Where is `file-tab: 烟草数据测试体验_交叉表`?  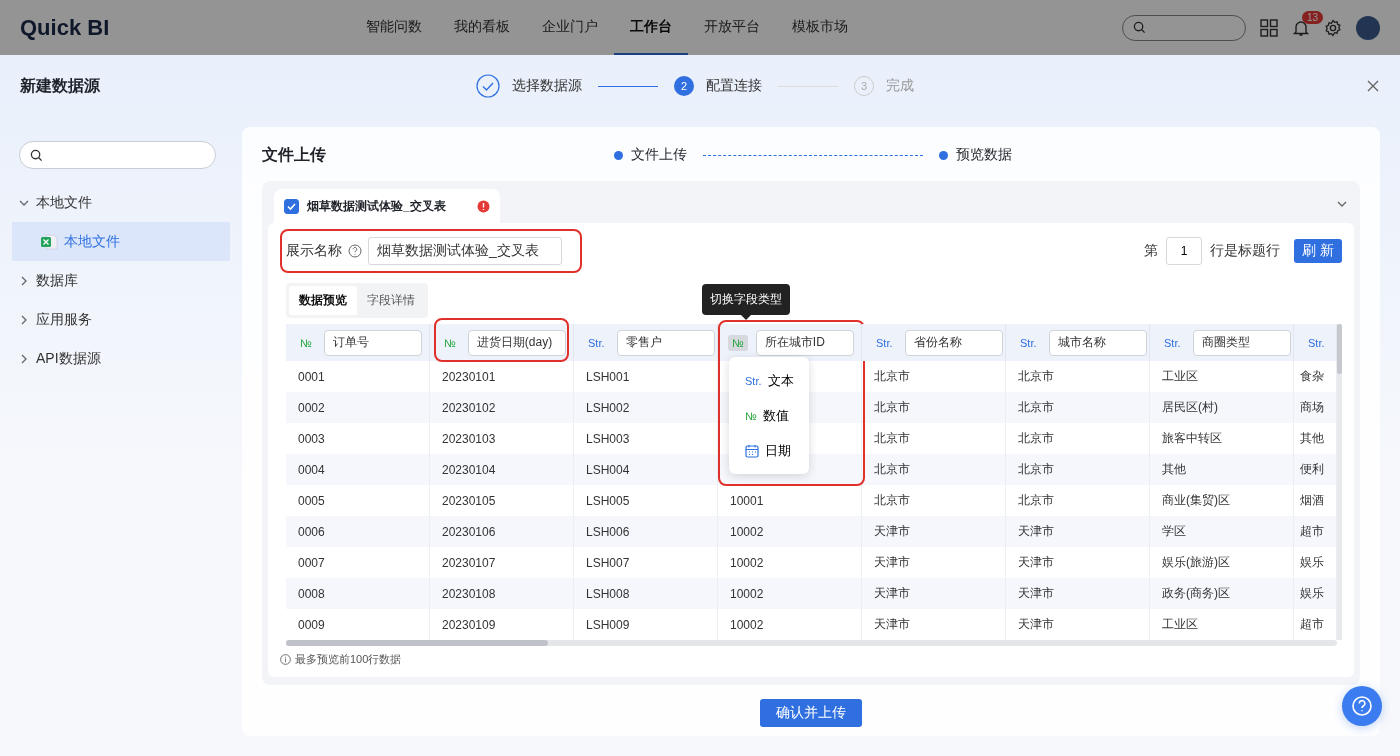 file-tab: 烟草数据测试体验_交叉表 is located at coordinates (387, 206).